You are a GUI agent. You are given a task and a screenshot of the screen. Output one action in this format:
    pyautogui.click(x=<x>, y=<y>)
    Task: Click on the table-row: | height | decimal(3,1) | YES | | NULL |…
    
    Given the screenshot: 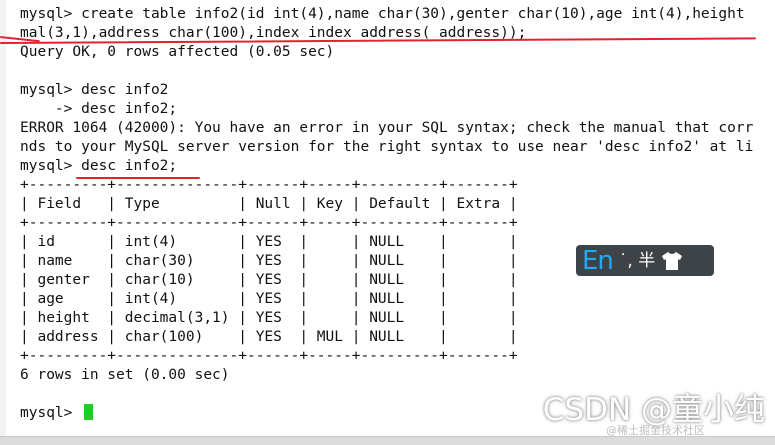 What is the action you would take?
    pyautogui.click(x=269, y=318)
    